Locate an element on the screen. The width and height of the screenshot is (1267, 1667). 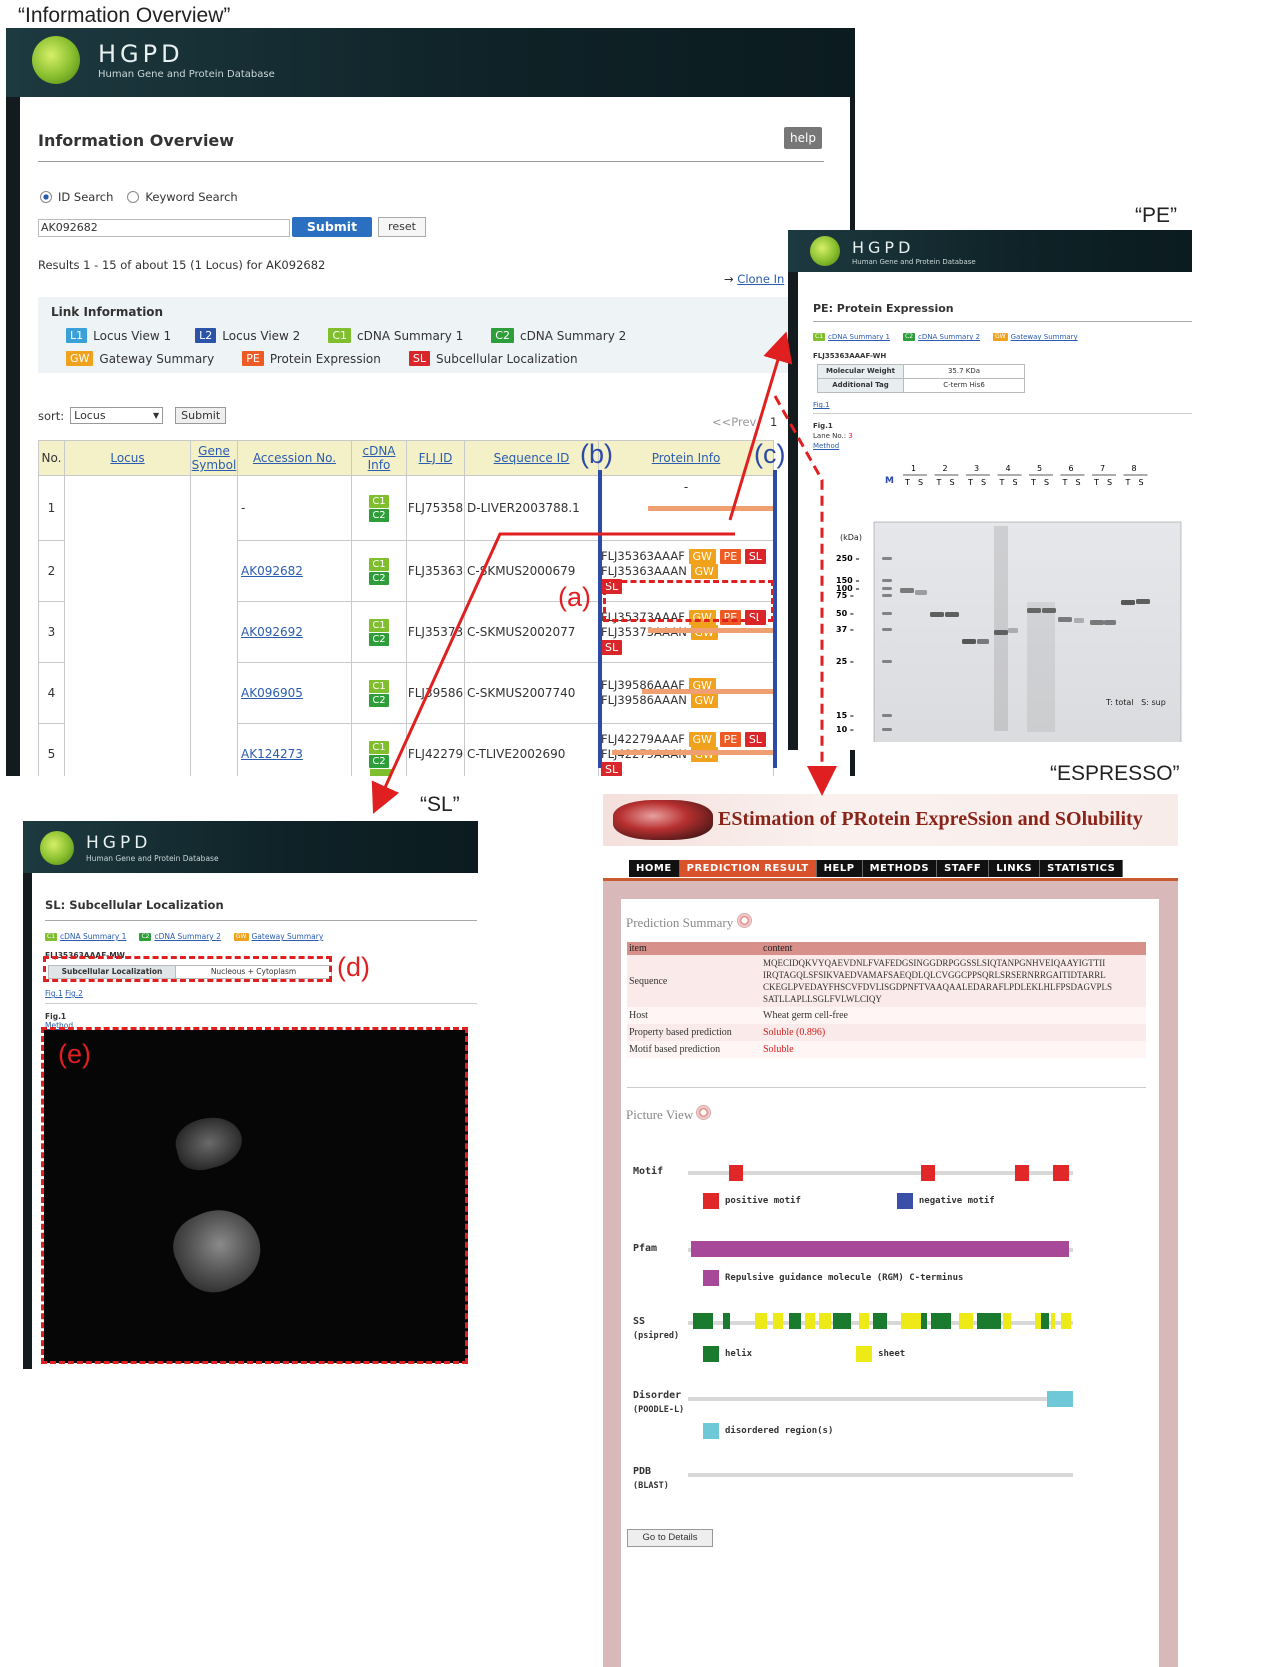
hgpd-logo-icon is located at coordinates (825, 251).